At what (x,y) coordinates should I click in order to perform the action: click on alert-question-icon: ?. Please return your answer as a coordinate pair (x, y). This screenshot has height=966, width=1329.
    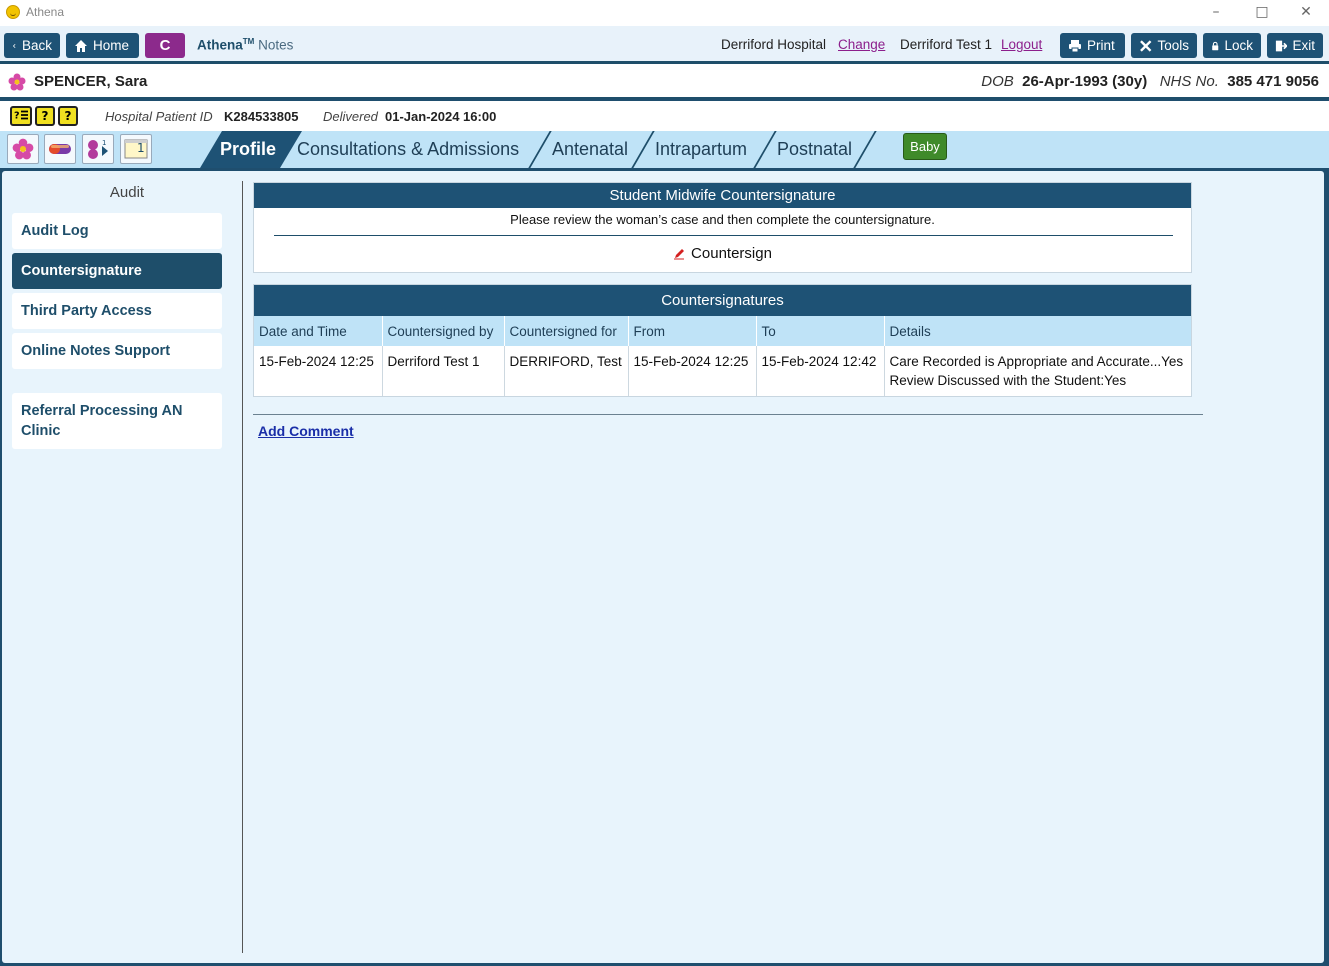
    Looking at the image, I should click on (45, 116).